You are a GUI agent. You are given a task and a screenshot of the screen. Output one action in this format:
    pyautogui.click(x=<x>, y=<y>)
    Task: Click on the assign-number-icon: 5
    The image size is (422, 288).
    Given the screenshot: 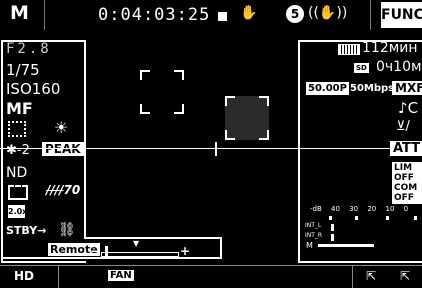 What is the action you would take?
    pyautogui.click(x=295, y=14)
    